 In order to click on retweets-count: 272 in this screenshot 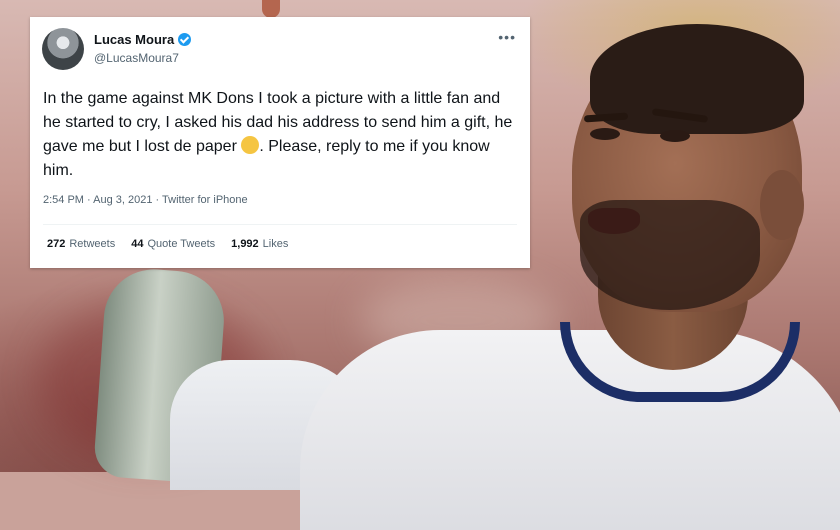, I will do `click(56, 244)`.